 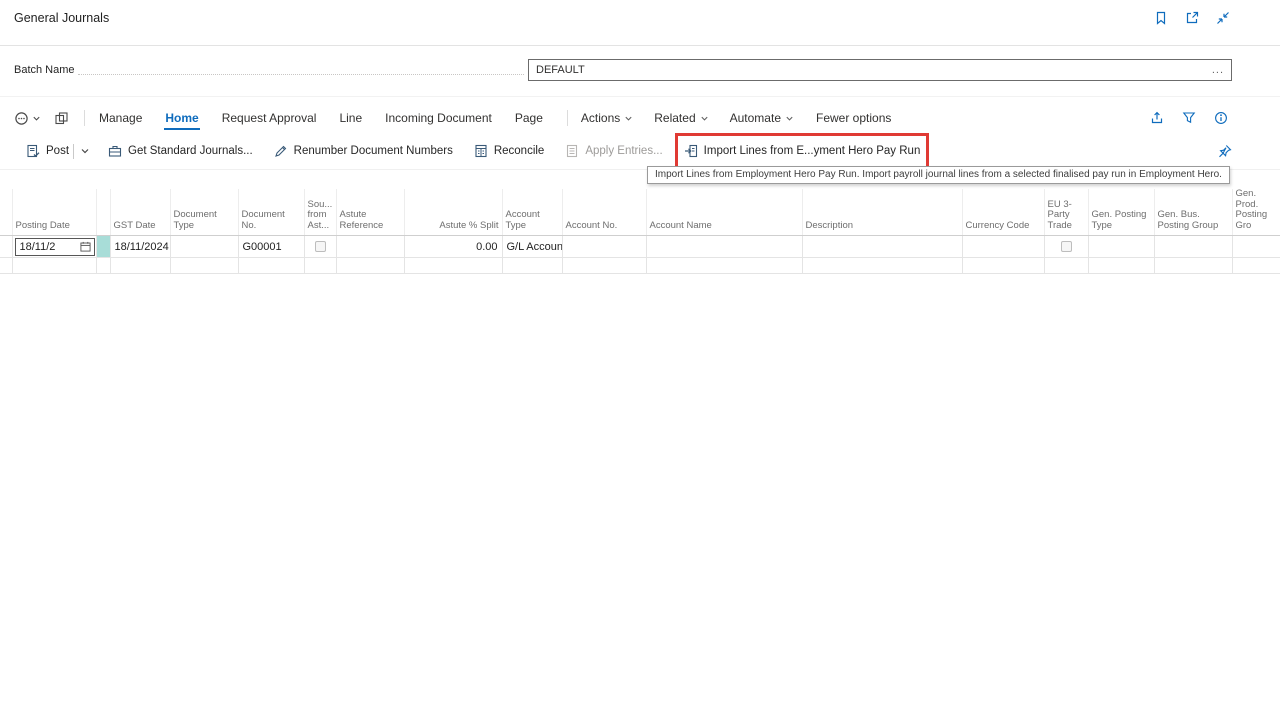 I want to click on menu-dropdown-actions: Actions, so click(x=607, y=118).